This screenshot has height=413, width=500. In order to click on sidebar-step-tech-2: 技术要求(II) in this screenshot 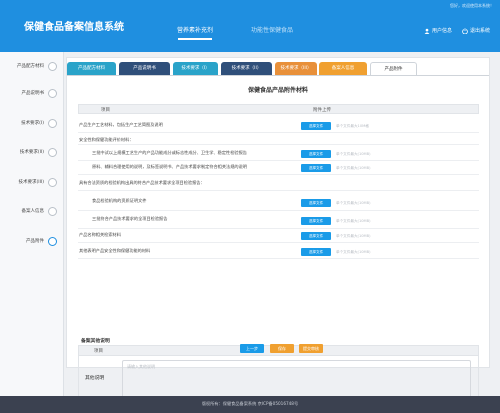, I will do `click(32, 153)`.